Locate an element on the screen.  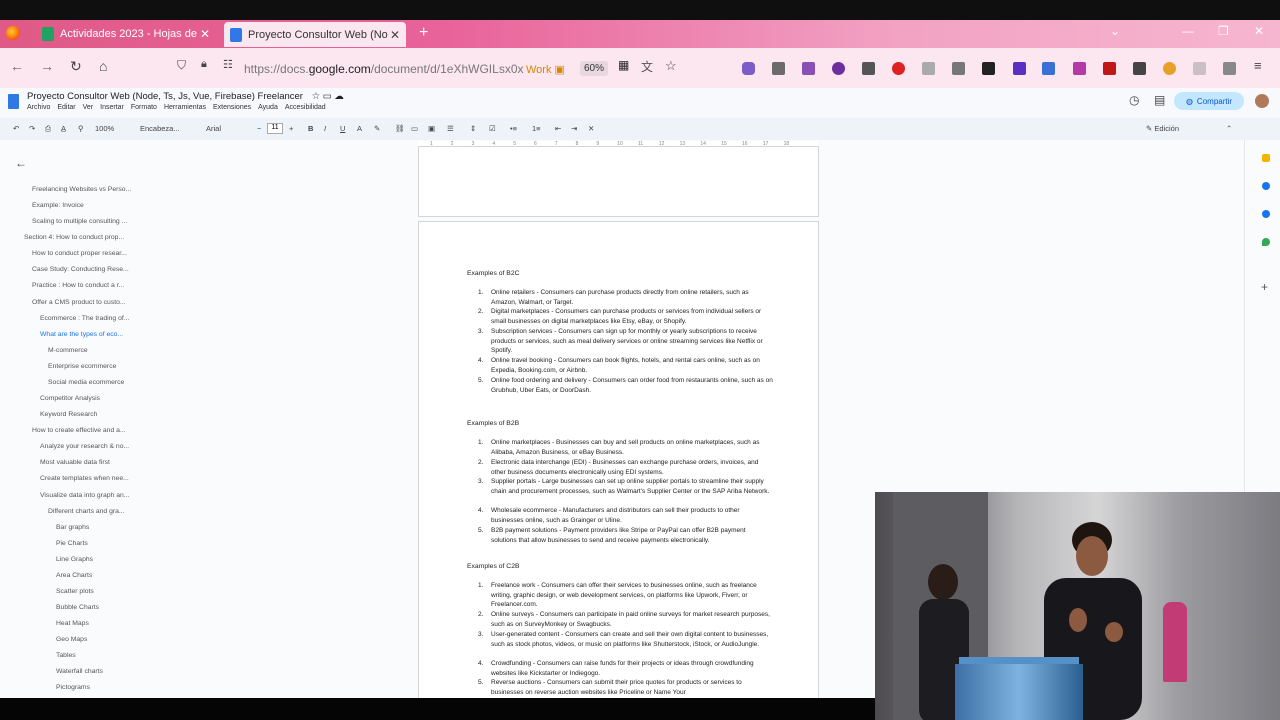
text-color-icon: A is located at coordinates (359, 128).